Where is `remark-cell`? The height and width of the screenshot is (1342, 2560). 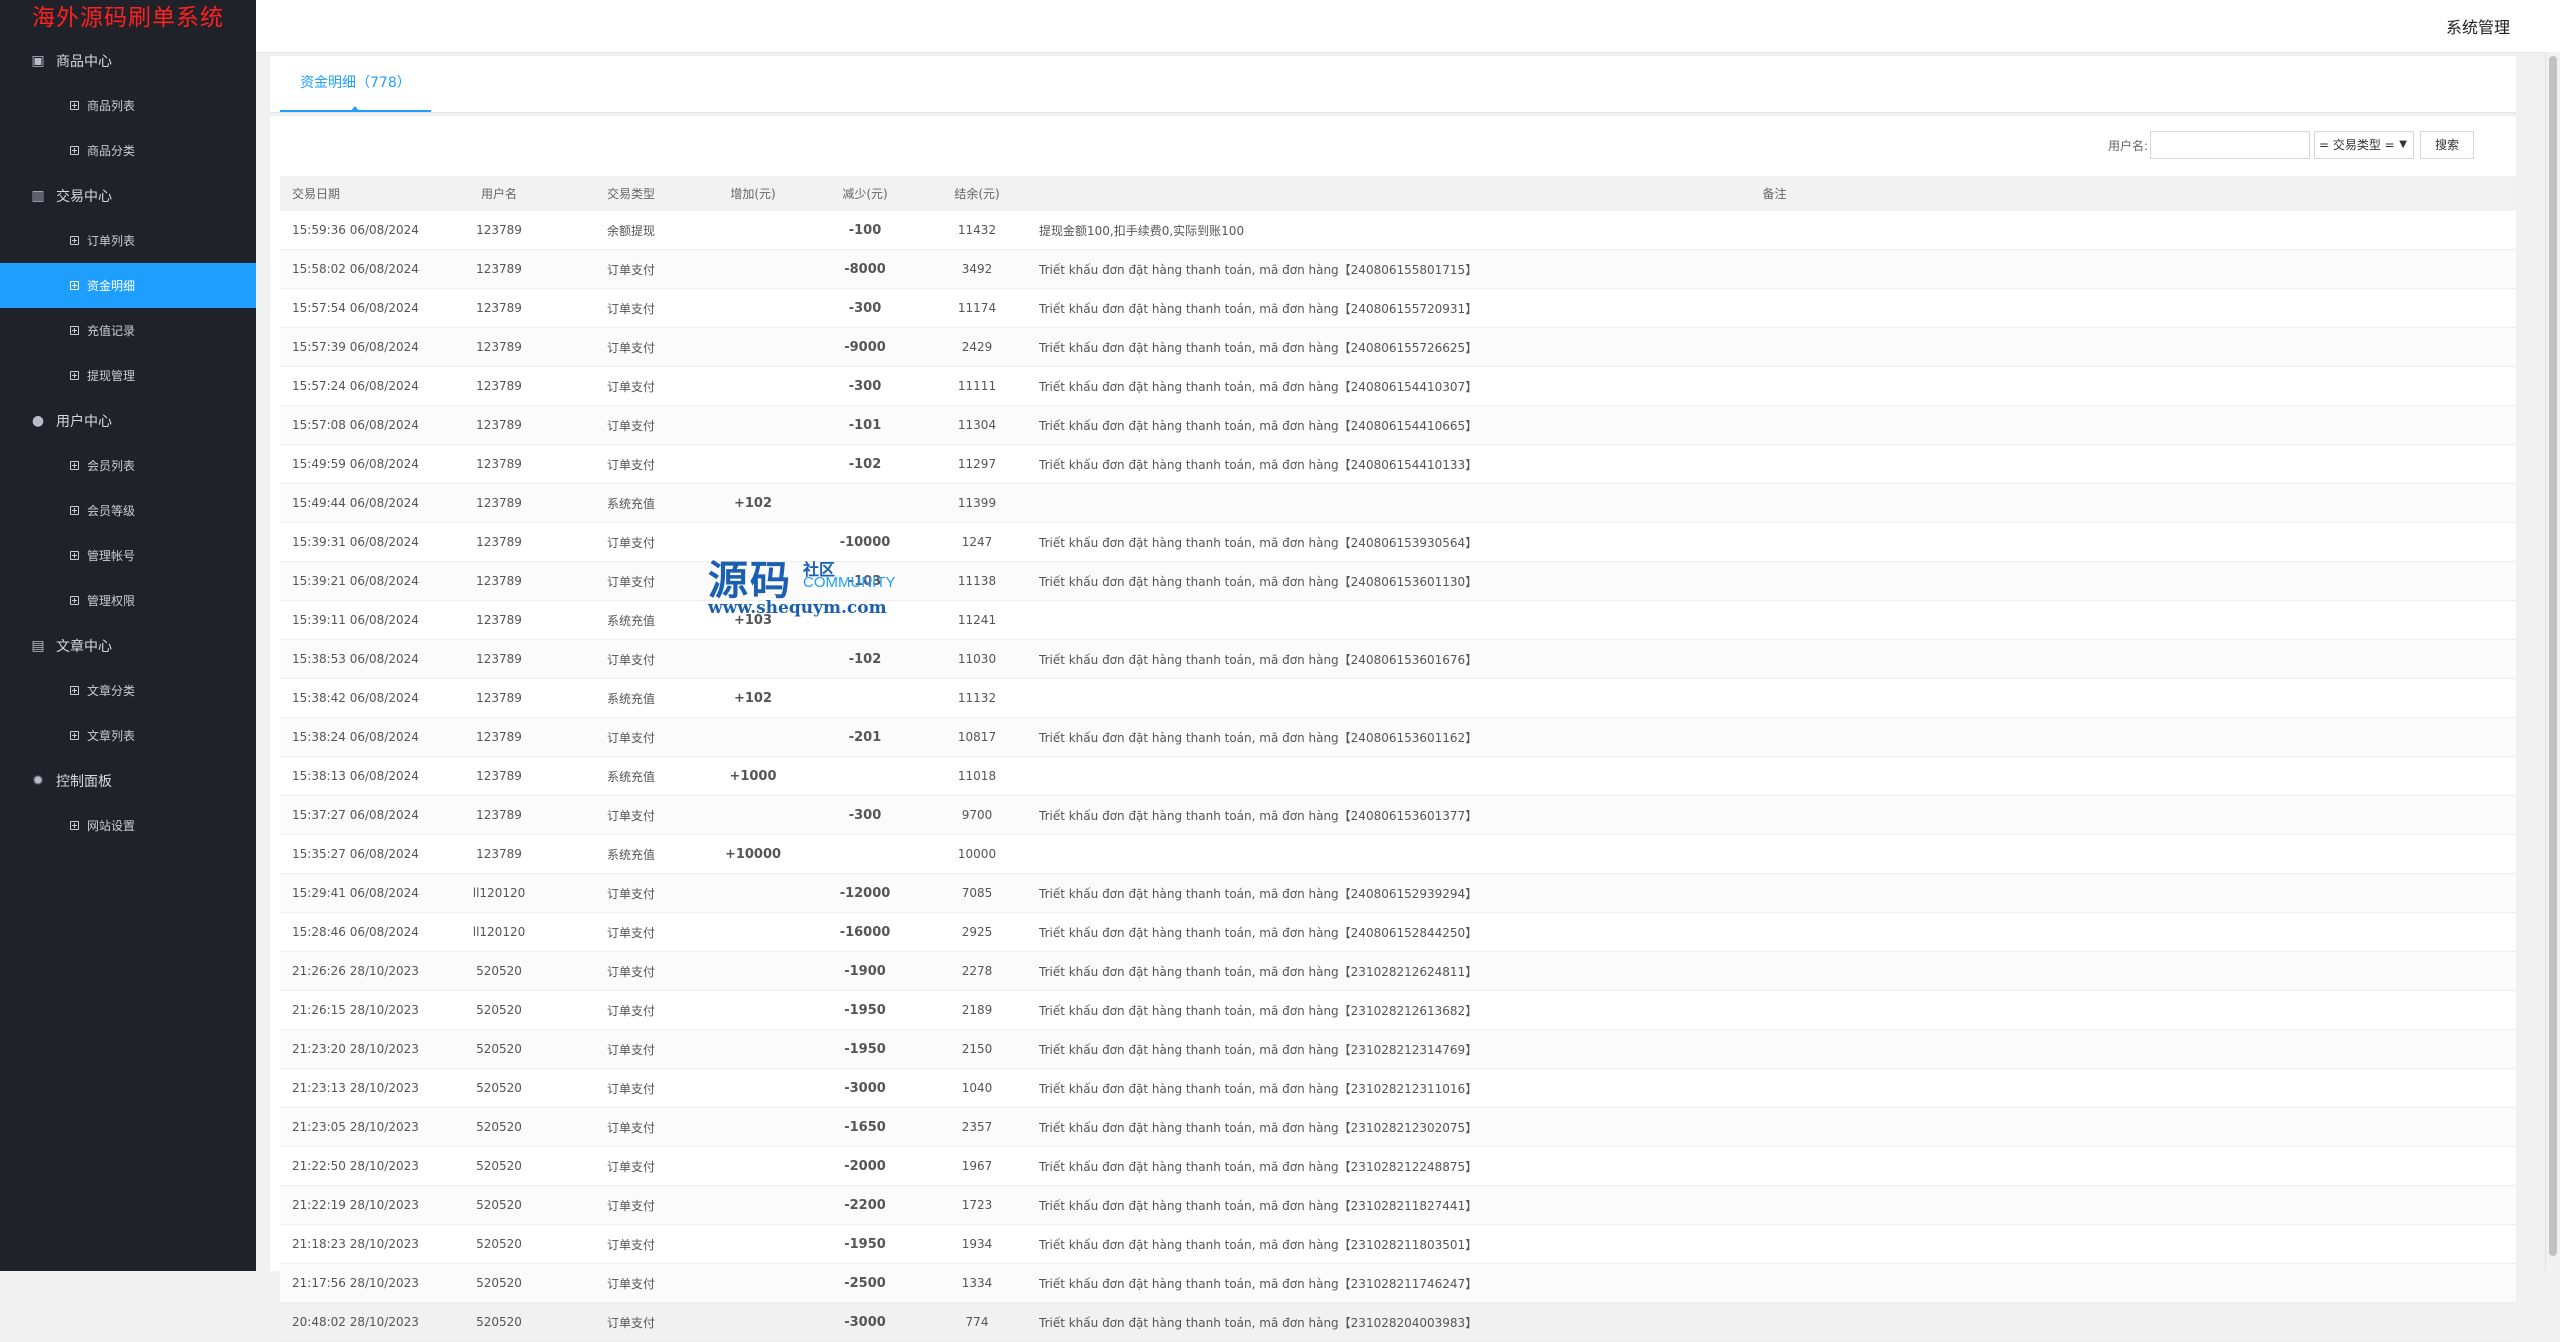
remark-cell is located at coordinates (1774, 620).